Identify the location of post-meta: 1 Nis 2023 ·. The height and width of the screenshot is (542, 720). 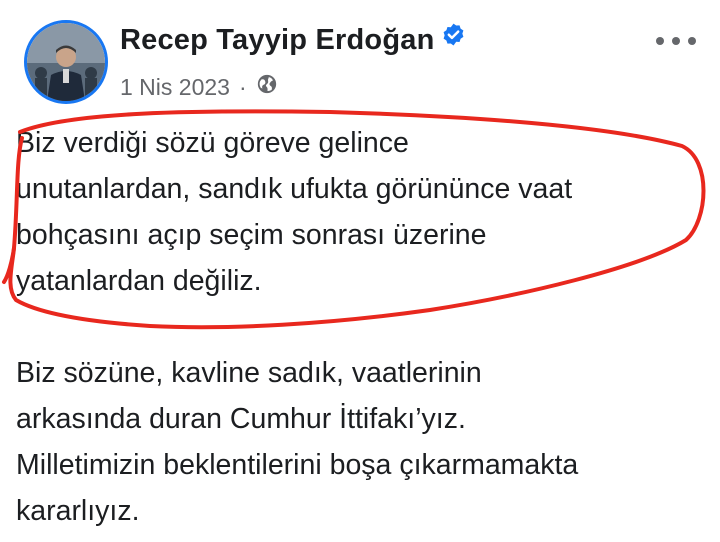
(199, 87).